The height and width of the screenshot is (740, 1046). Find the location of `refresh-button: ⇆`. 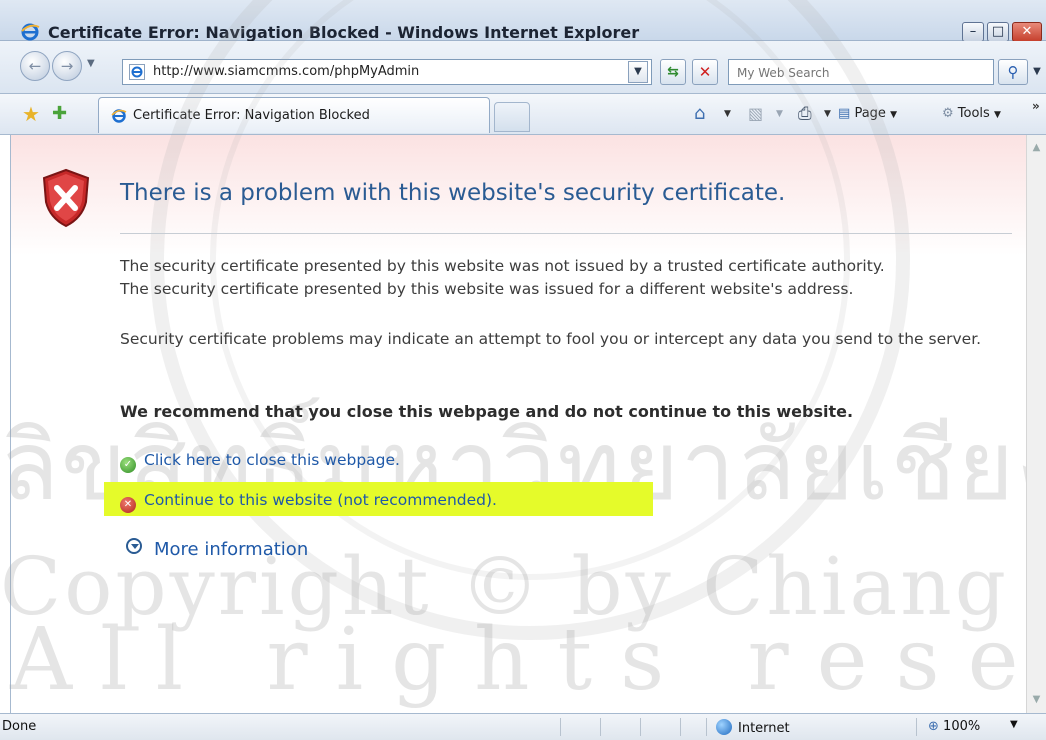

refresh-button: ⇆ is located at coordinates (673, 72).